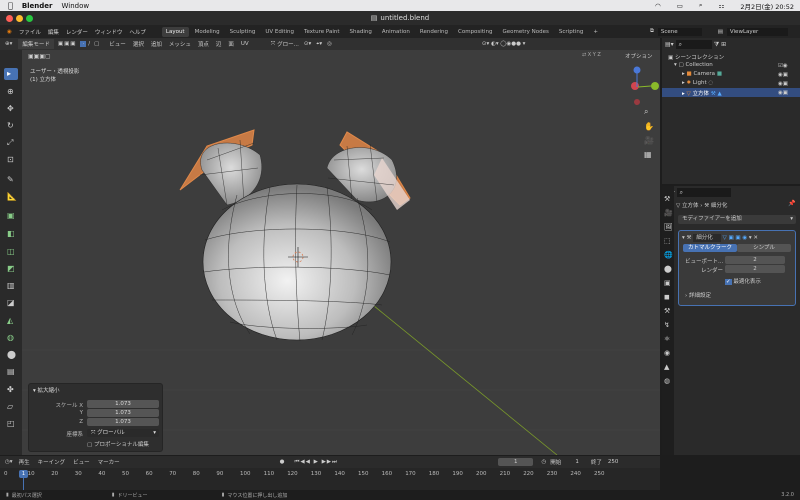 The width and height of the screenshot is (800, 500). What do you see at coordinates (595, 32) in the screenshot?
I see `add-workspace-button: +` at bounding box center [595, 32].